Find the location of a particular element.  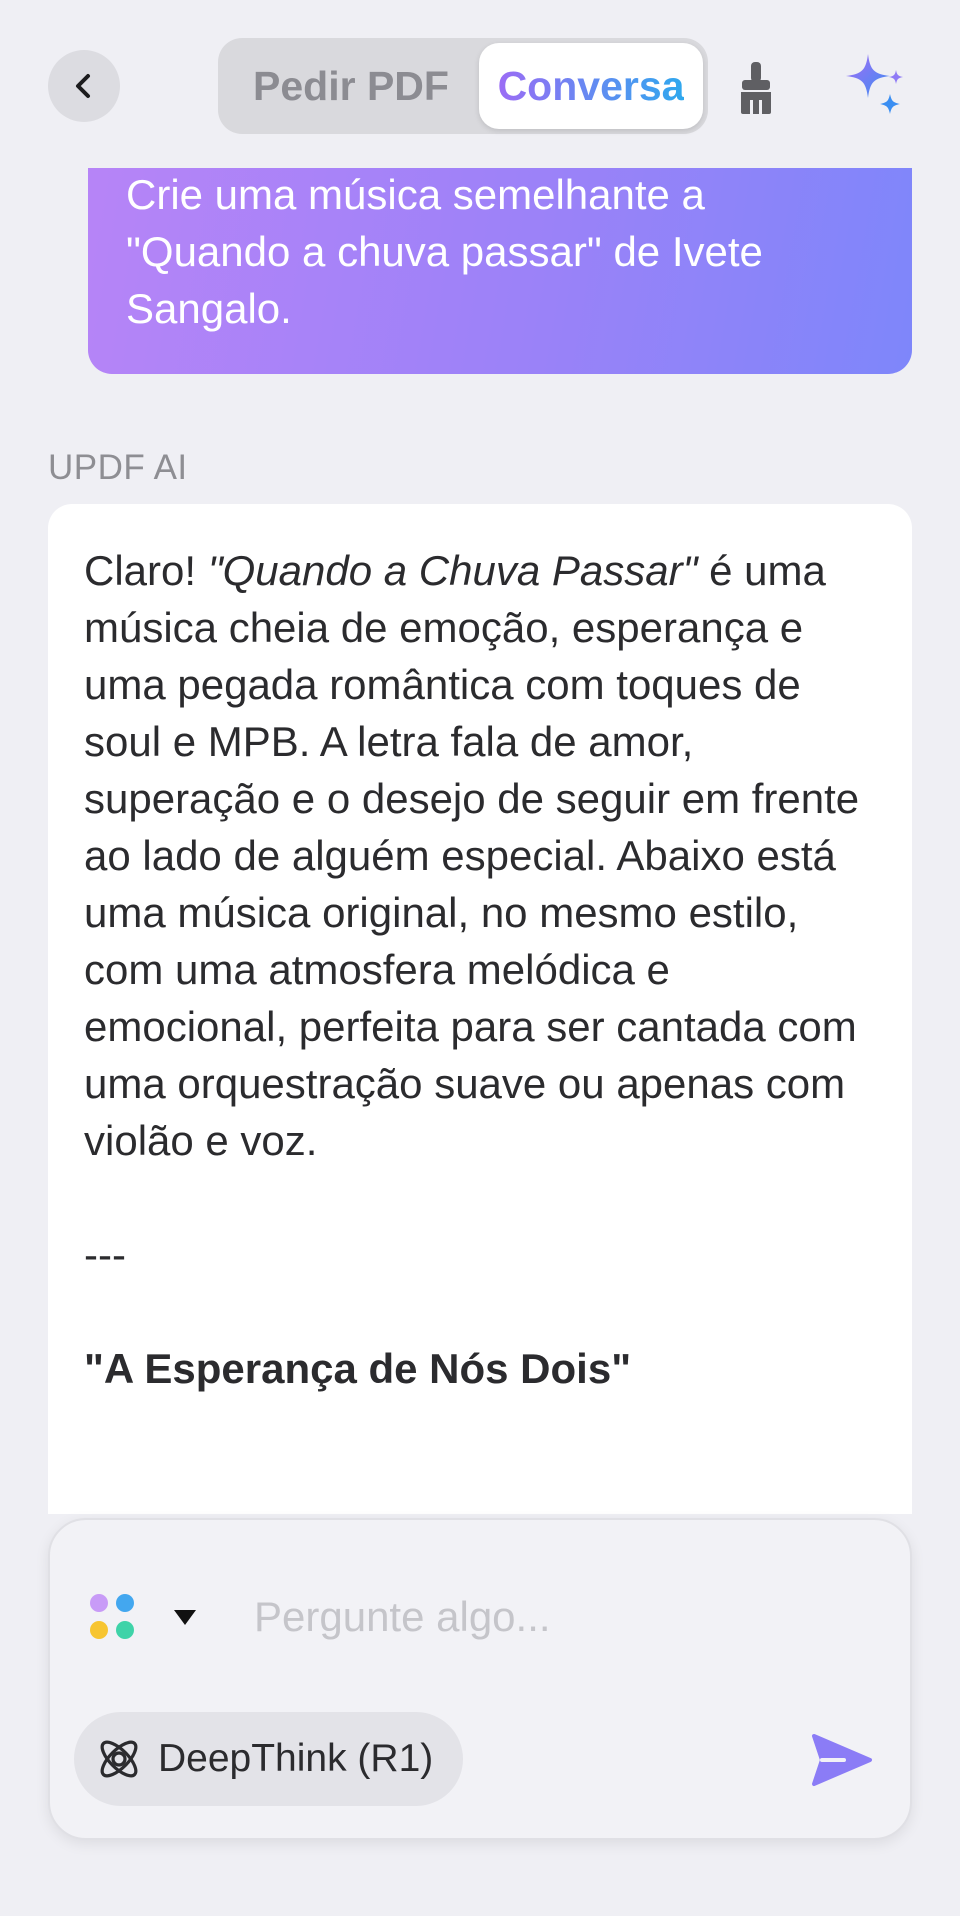

song-title: "A Esperança de Nós Dois" is located at coordinates (358, 1368).